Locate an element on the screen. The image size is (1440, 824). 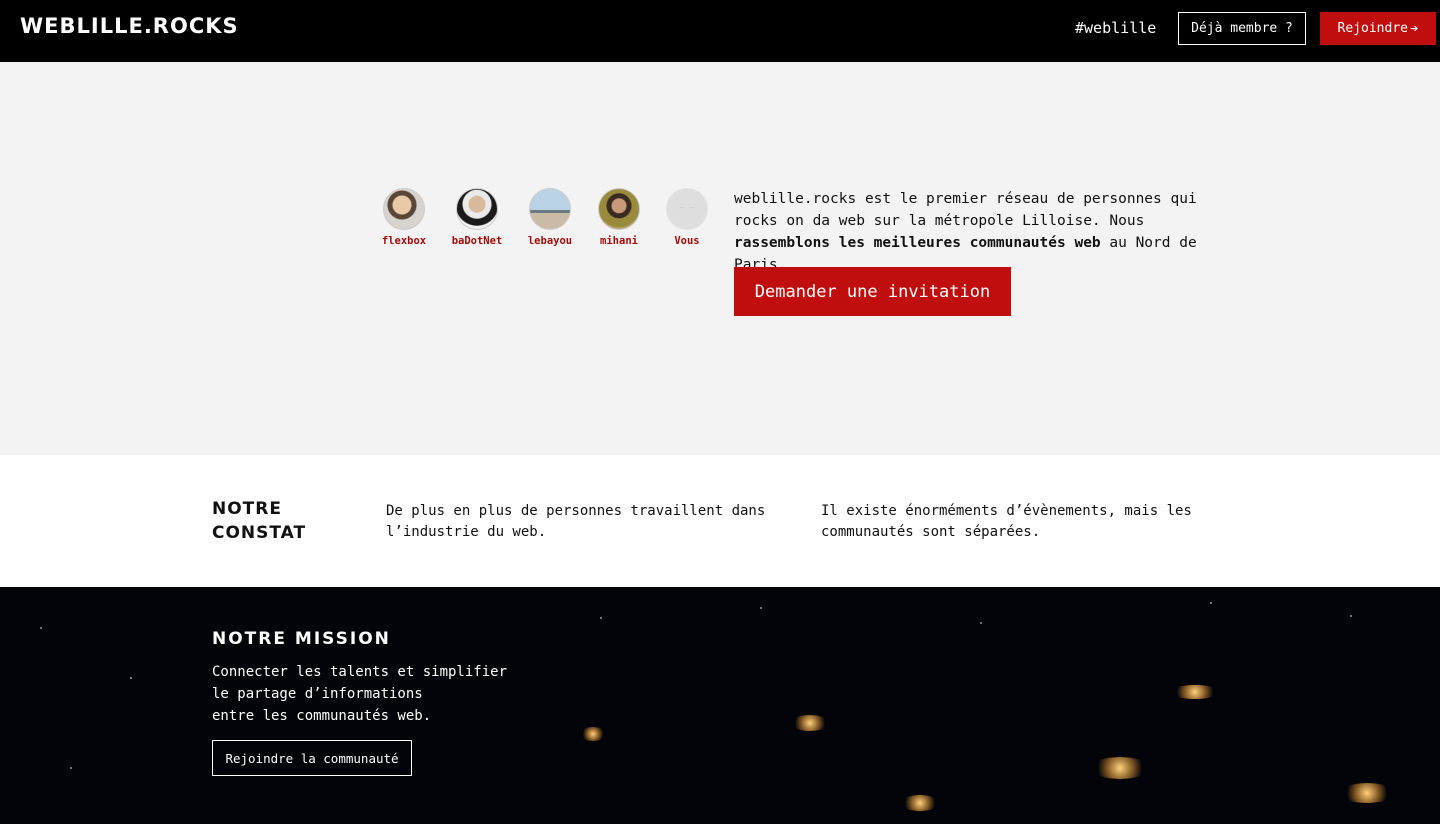
mission-line-3: entre les communautés web. is located at coordinates (322, 716).